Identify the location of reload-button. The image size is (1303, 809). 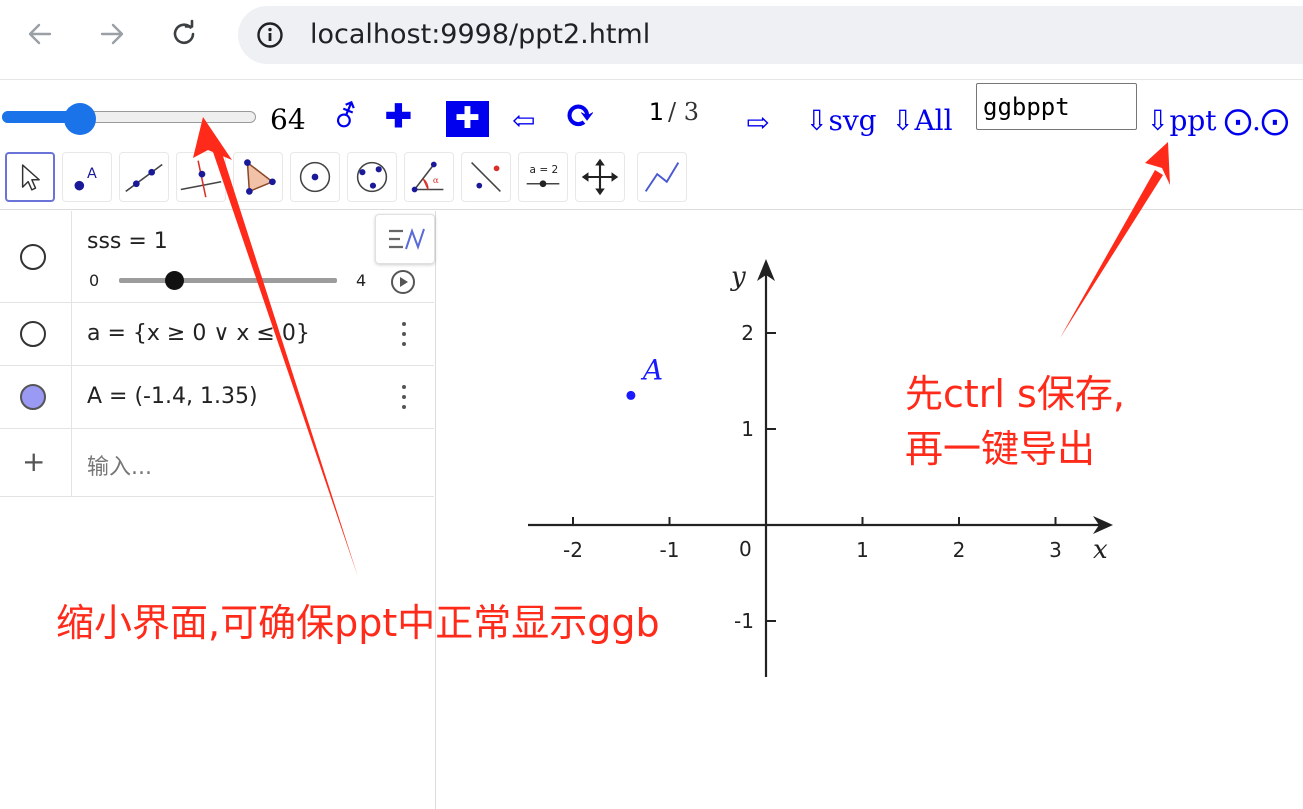
(184, 34).